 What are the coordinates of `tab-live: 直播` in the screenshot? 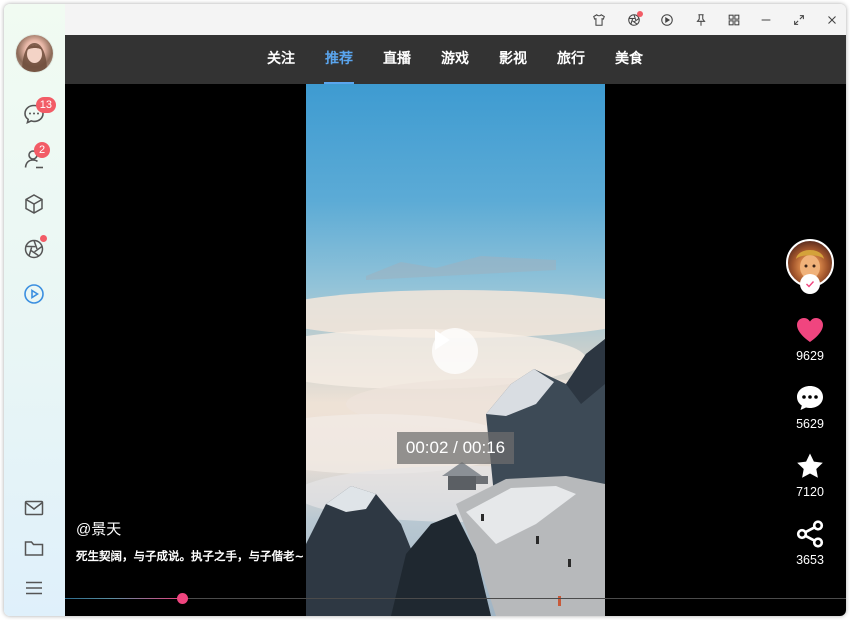 It's located at (397, 59).